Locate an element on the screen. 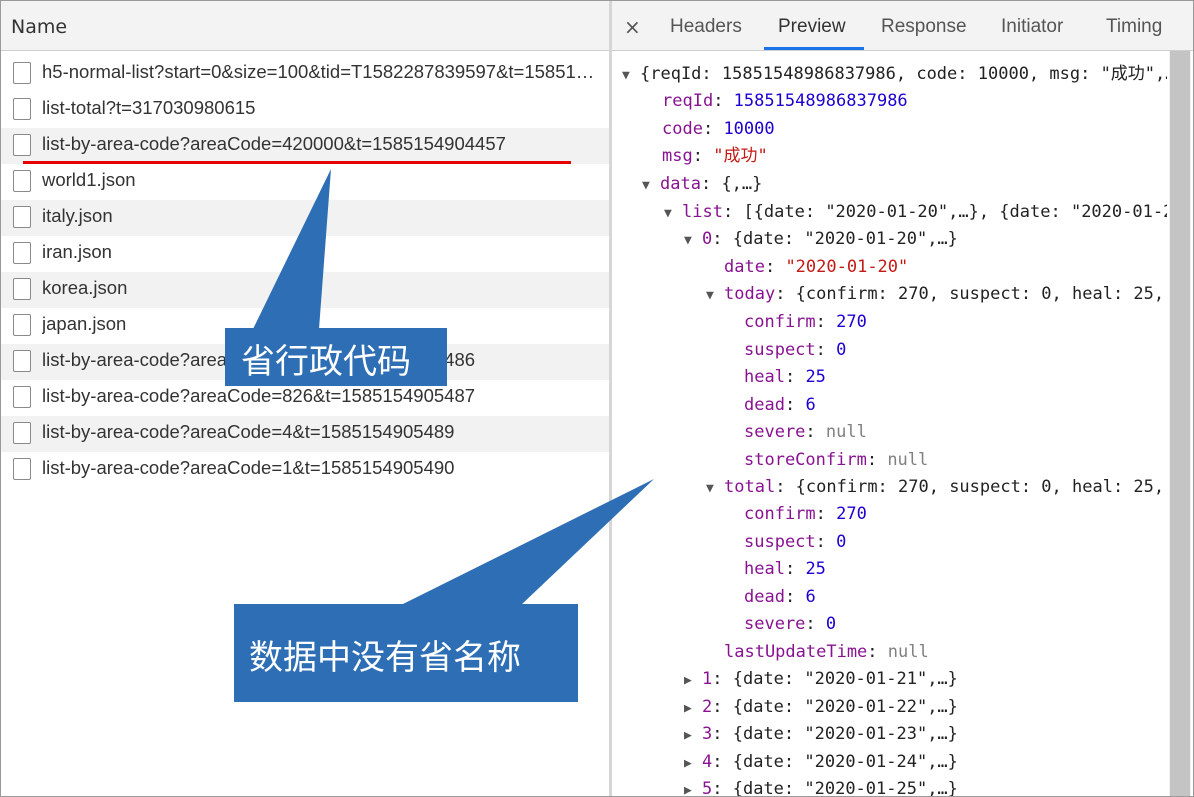 The height and width of the screenshot is (797, 1194). callout-no-province-name-text: 数据中没有省名称 is located at coordinates (385, 658).